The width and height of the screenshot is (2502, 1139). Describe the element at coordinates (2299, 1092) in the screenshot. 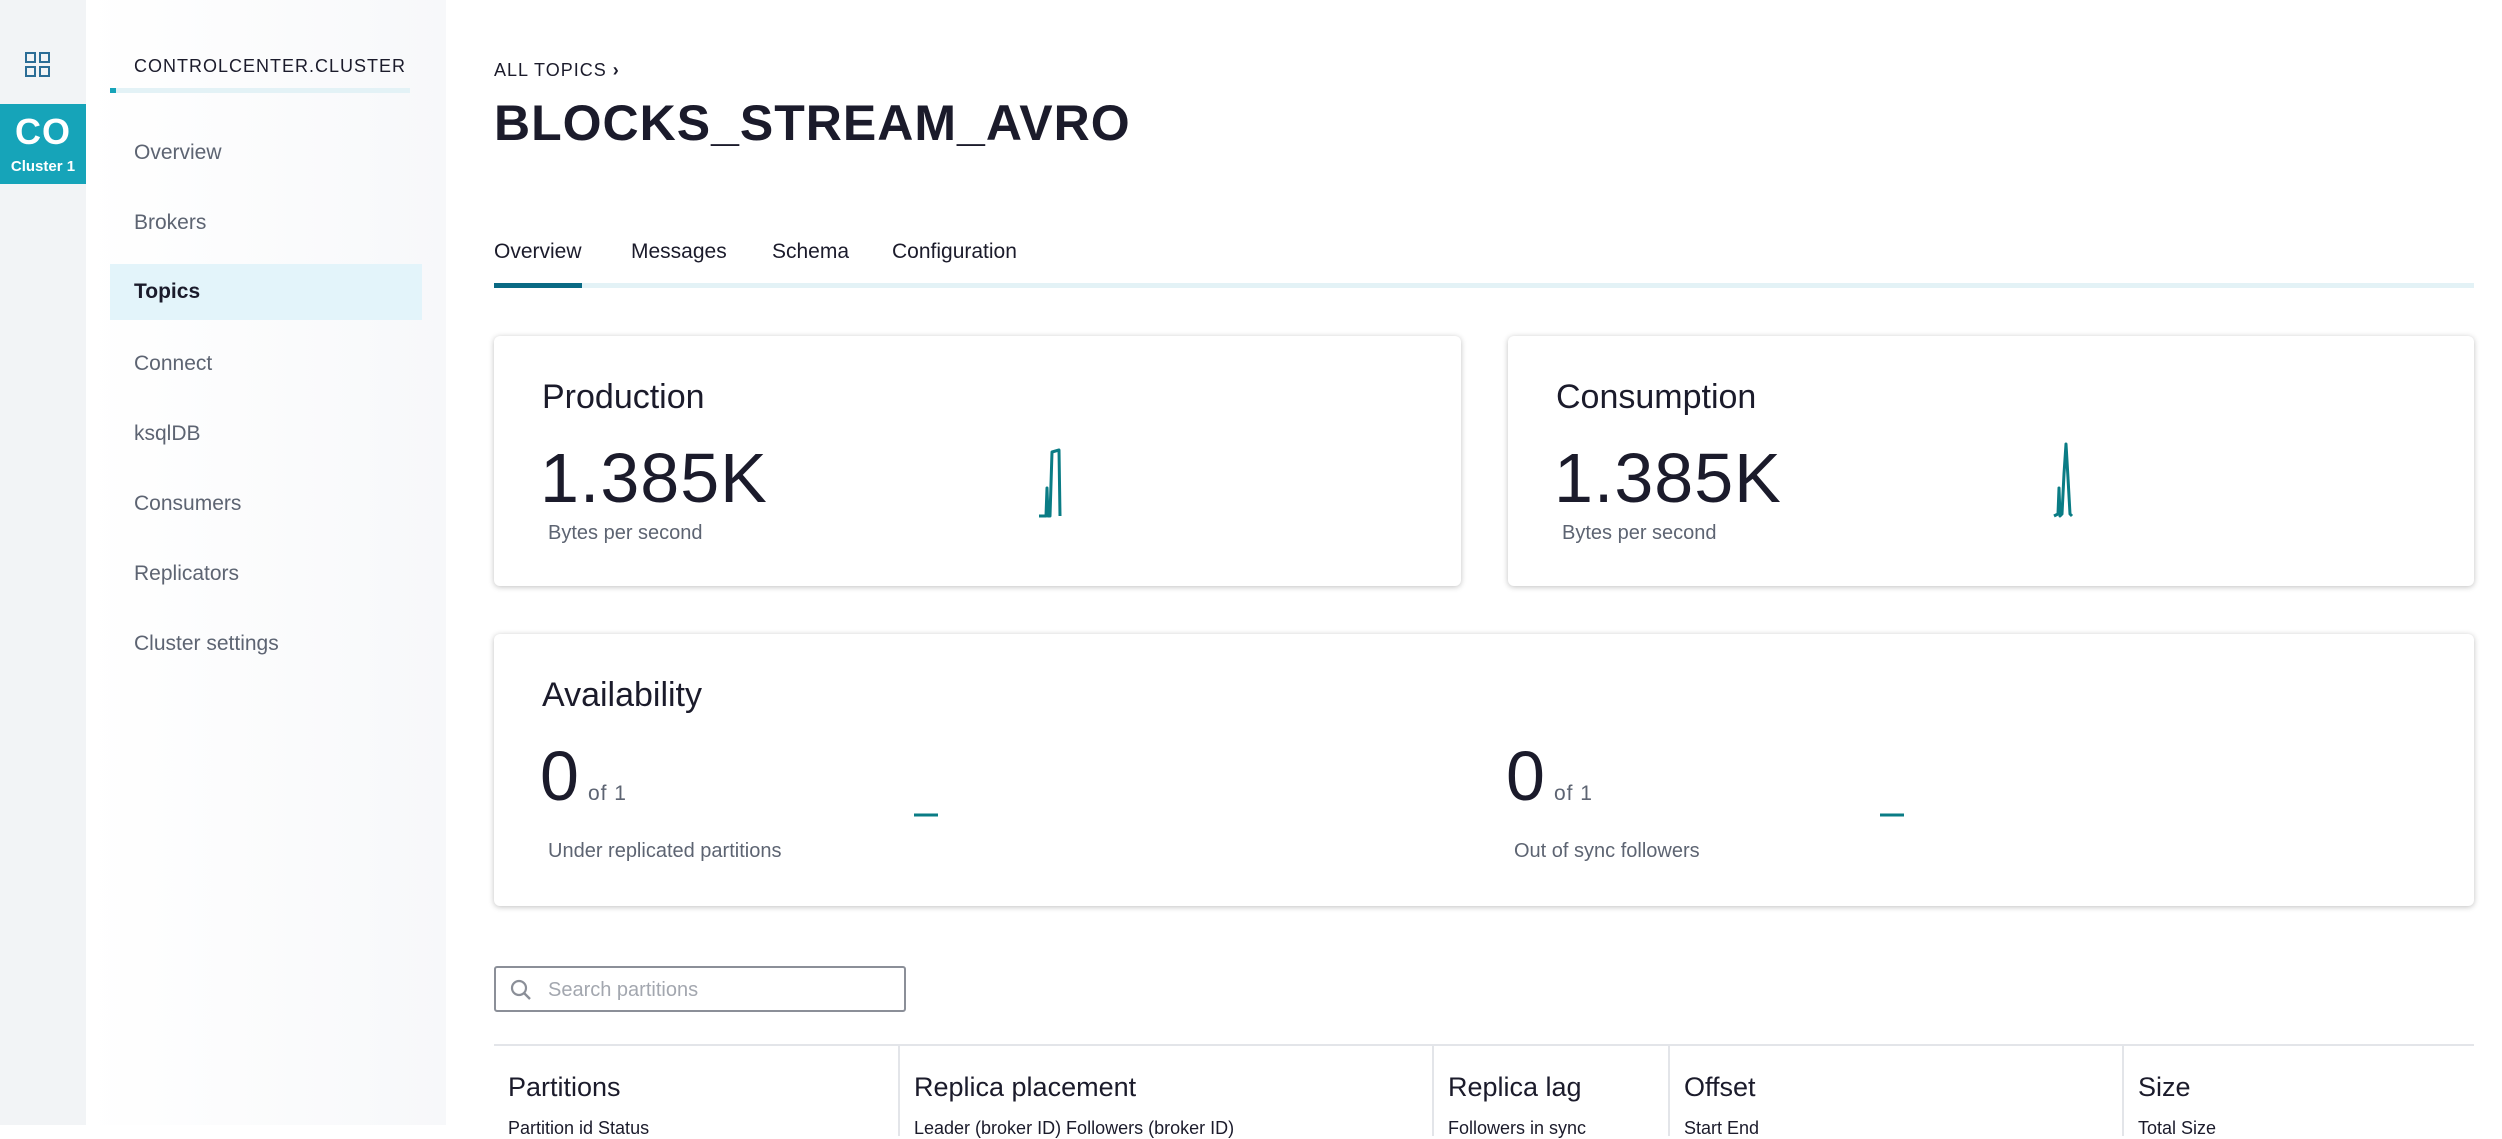

I see `column-size: Size Total Size` at that location.